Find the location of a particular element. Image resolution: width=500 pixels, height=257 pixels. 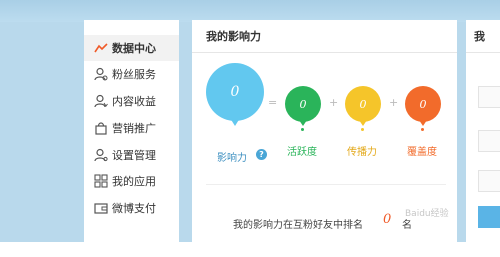

sidebar-item-label: 内容收益 is located at coordinates (134, 101).